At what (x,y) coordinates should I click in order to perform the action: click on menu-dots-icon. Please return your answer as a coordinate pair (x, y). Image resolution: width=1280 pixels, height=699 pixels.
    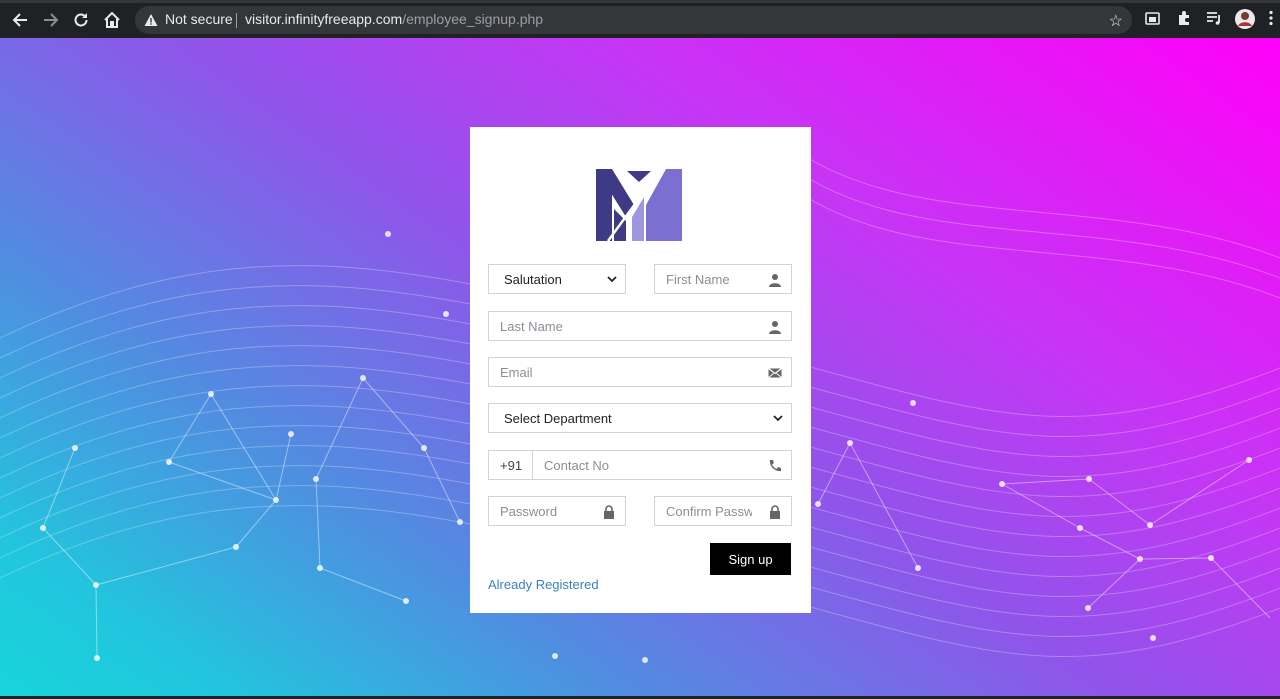
    Looking at the image, I should click on (1274, 19).